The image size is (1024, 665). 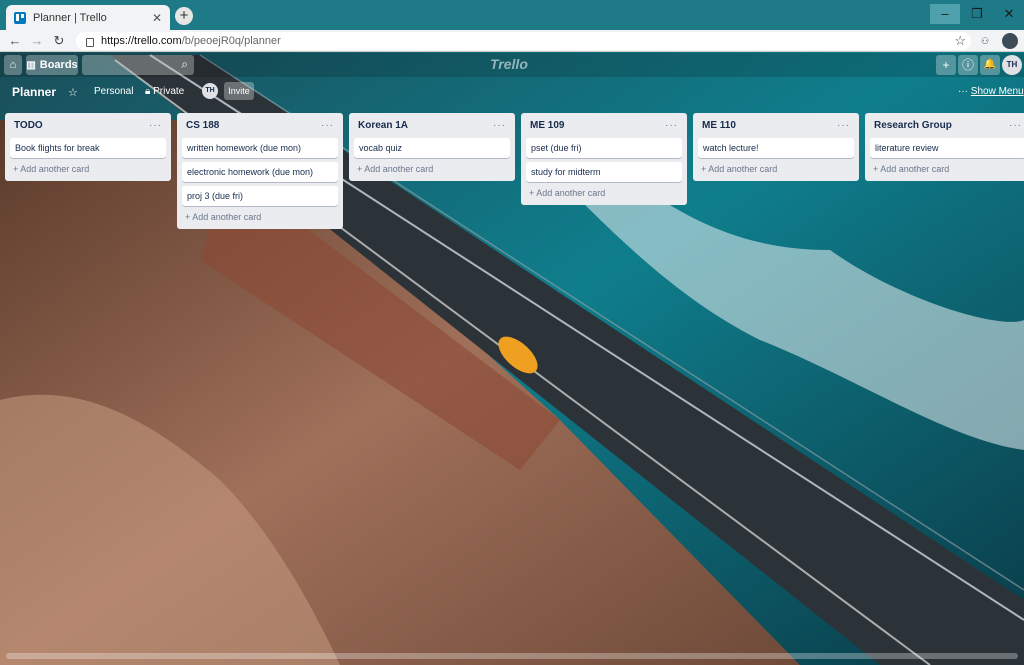 What do you see at coordinates (509, 64) in the screenshot?
I see `trello-logo: Trello` at bounding box center [509, 64].